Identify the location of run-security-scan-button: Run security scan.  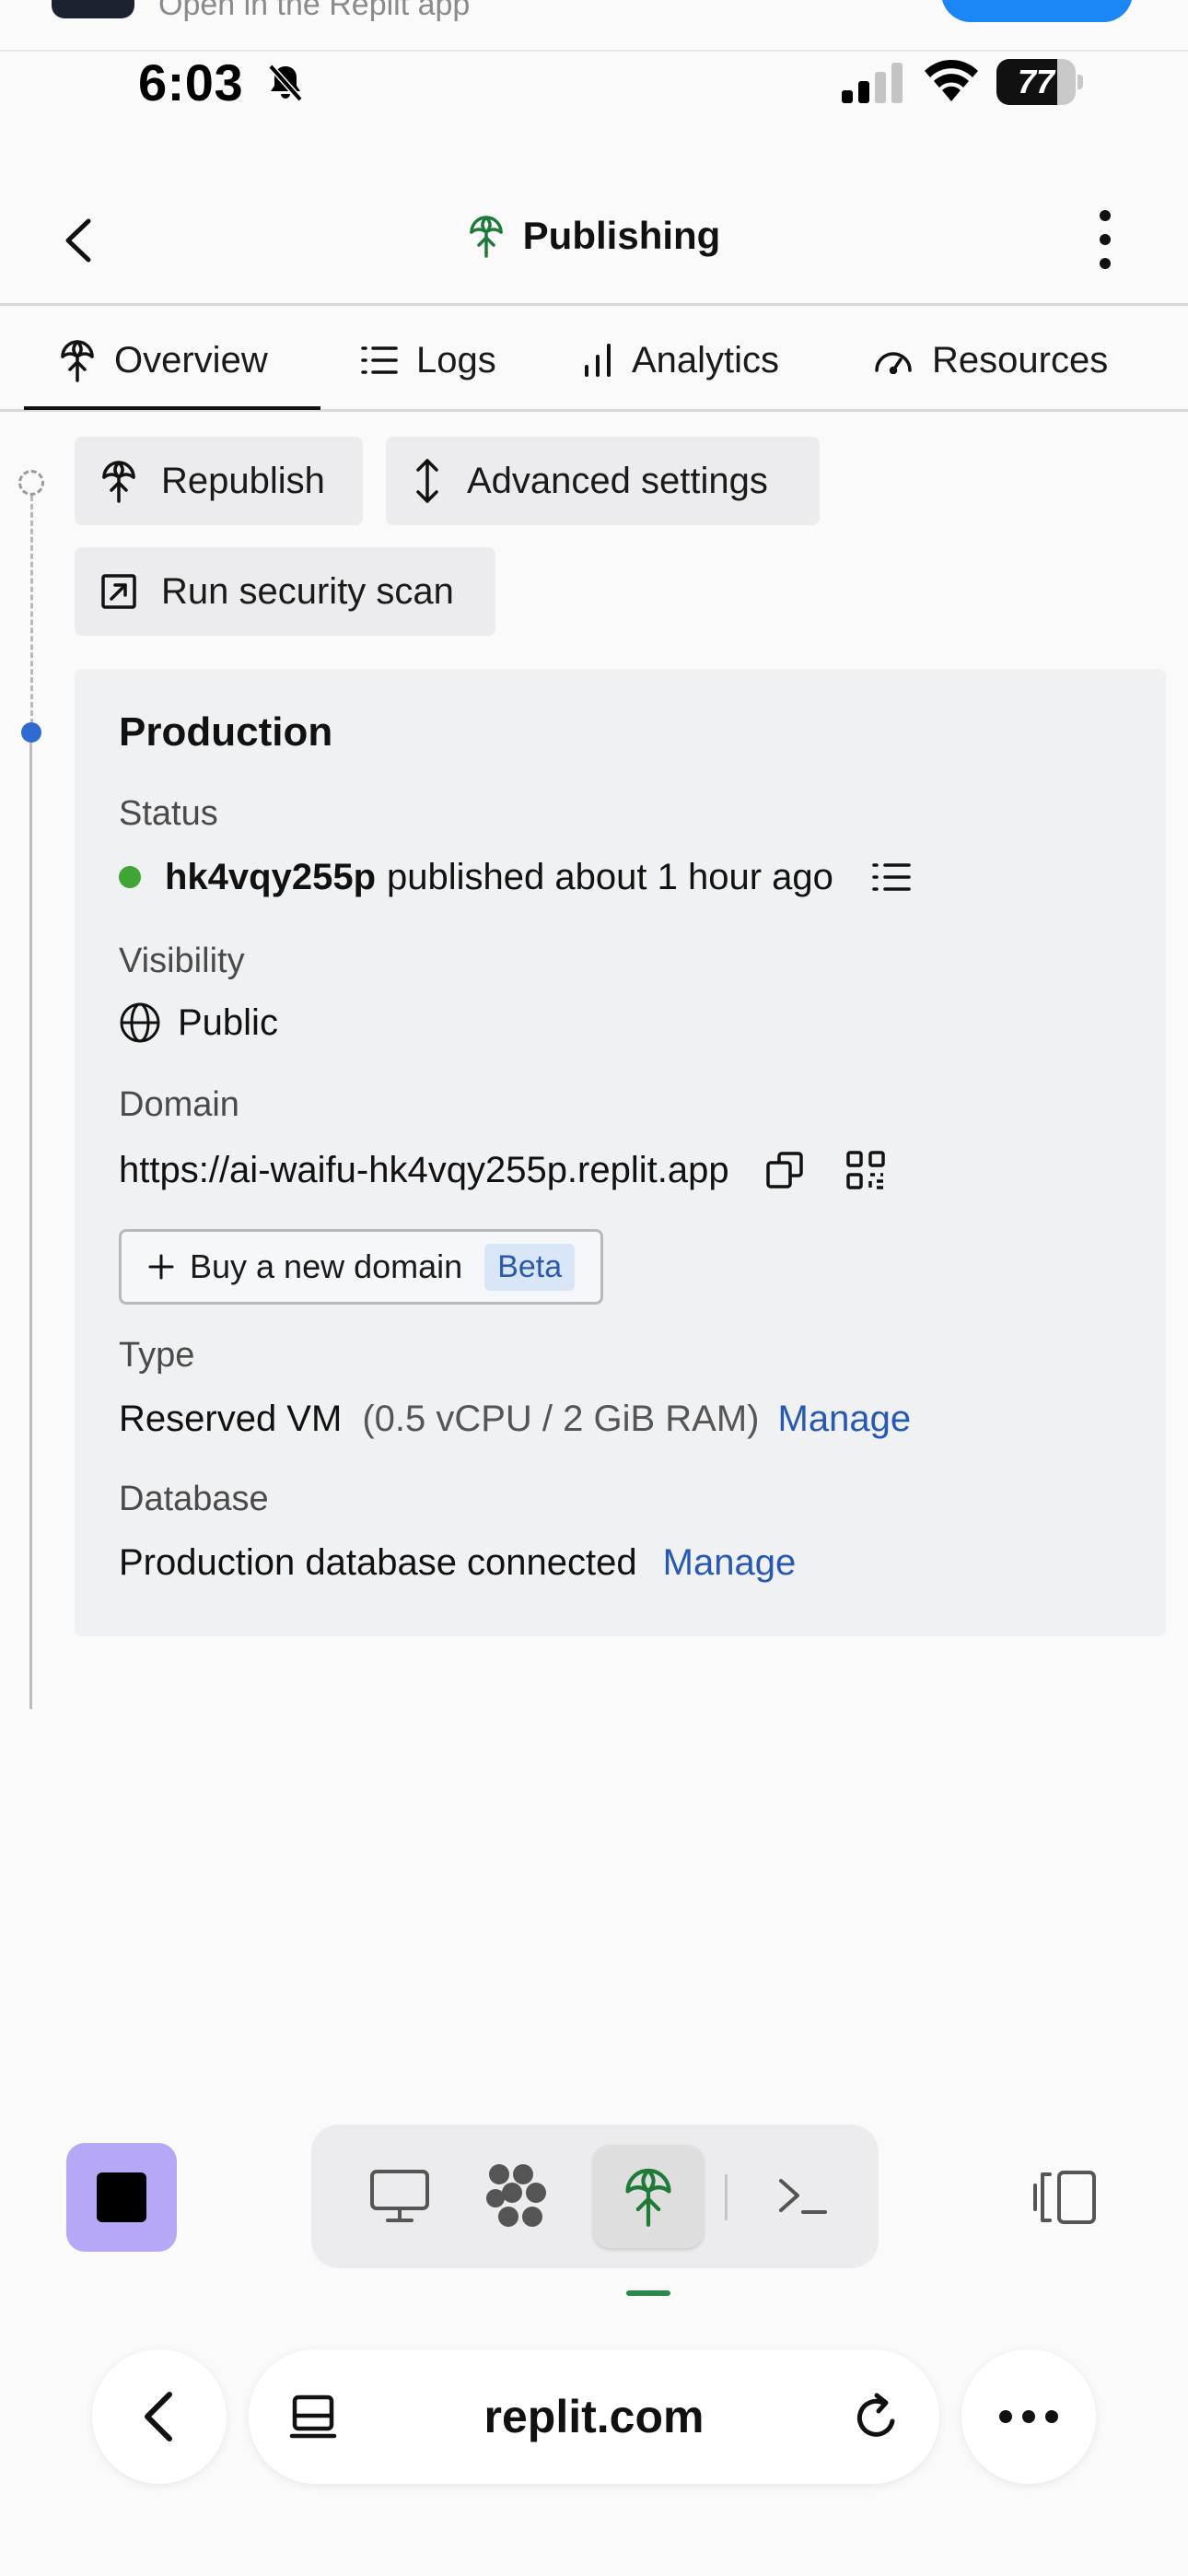
(285, 591).